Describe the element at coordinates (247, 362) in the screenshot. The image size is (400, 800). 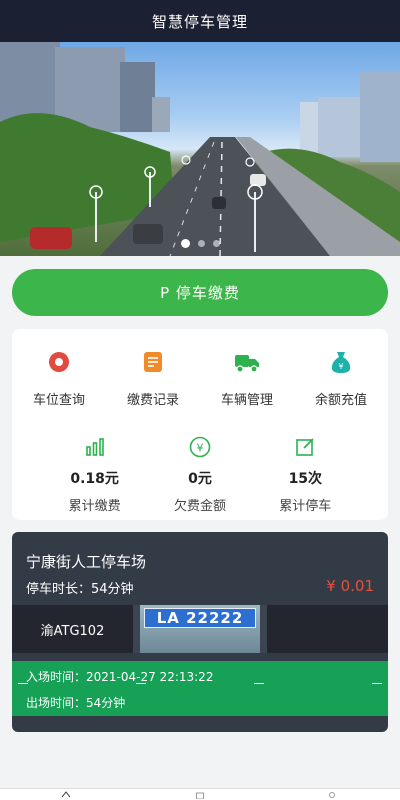
I see `truck-icon` at that location.